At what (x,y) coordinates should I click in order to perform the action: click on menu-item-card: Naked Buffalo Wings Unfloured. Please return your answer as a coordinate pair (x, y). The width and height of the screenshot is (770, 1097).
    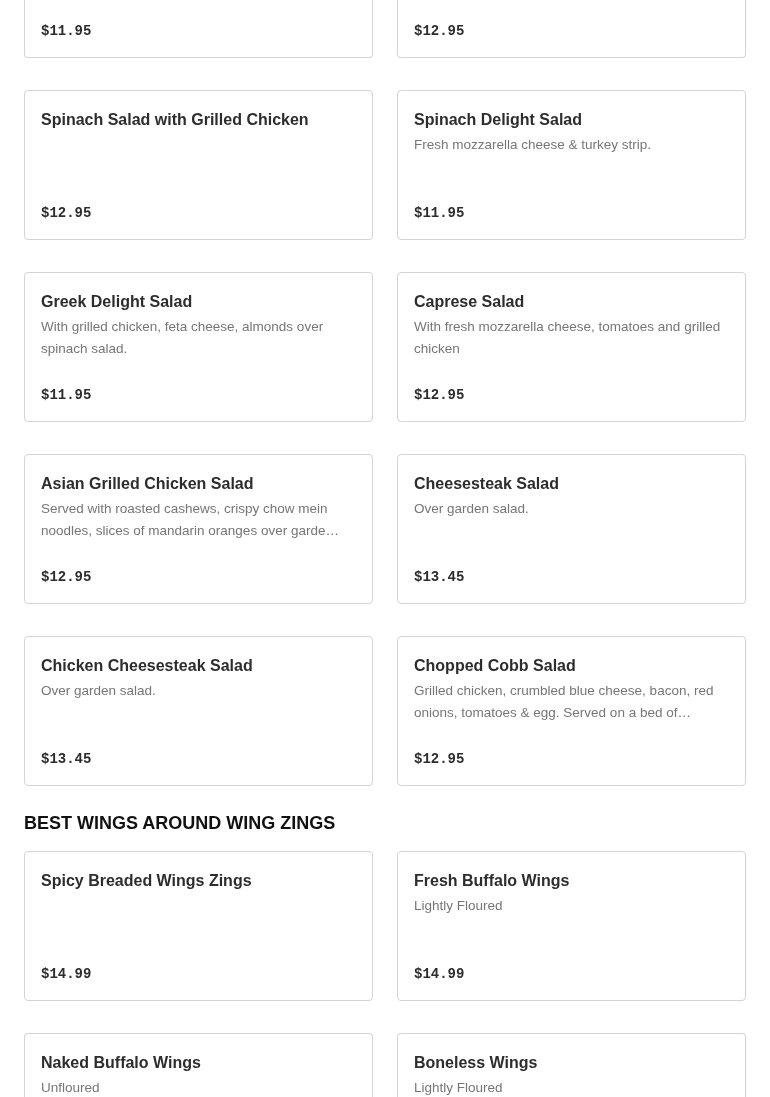
    Looking at the image, I should click on (198, 1065).